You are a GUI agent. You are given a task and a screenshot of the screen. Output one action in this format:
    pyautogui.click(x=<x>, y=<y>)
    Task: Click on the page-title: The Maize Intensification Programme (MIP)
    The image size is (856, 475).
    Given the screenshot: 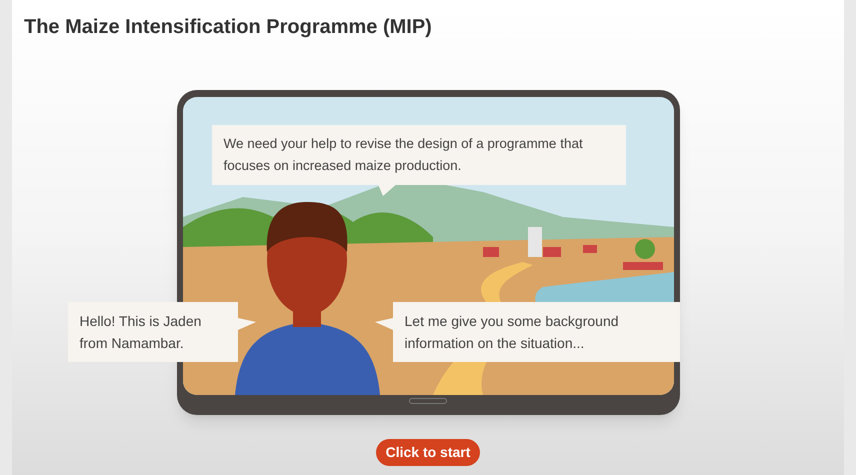 What is the action you would take?
    pyautogui.click(x=228, y=27)
    